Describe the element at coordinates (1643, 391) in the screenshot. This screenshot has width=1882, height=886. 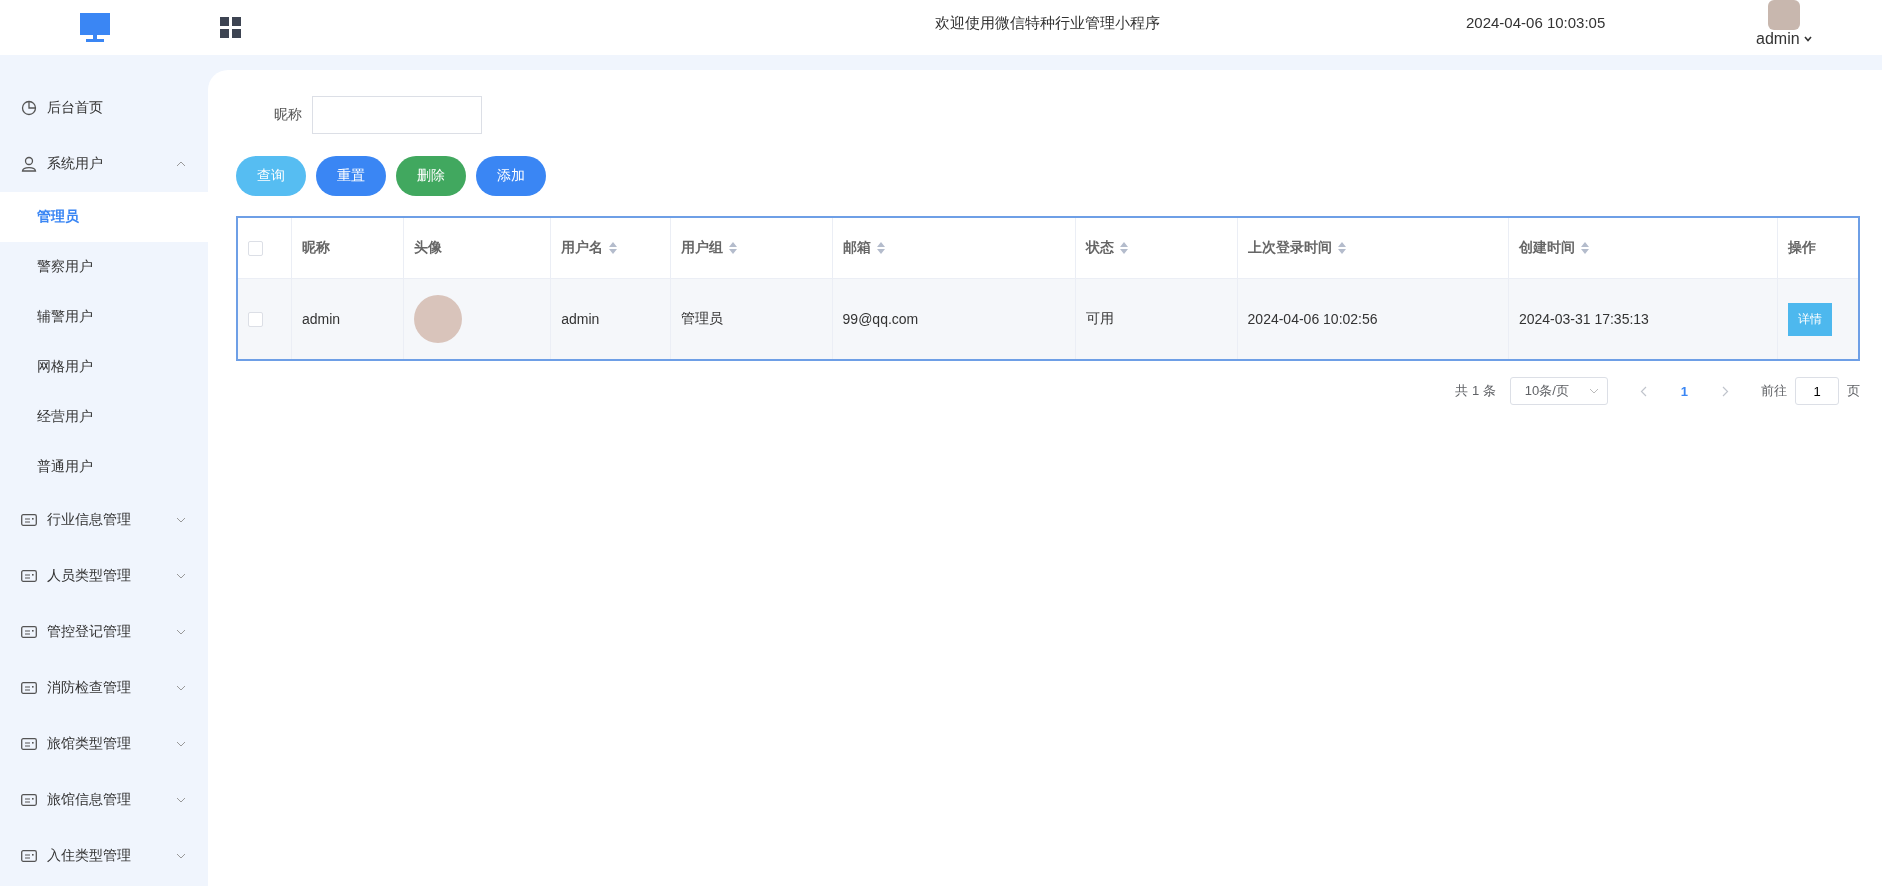
I see `previous-page-icon` at that location.